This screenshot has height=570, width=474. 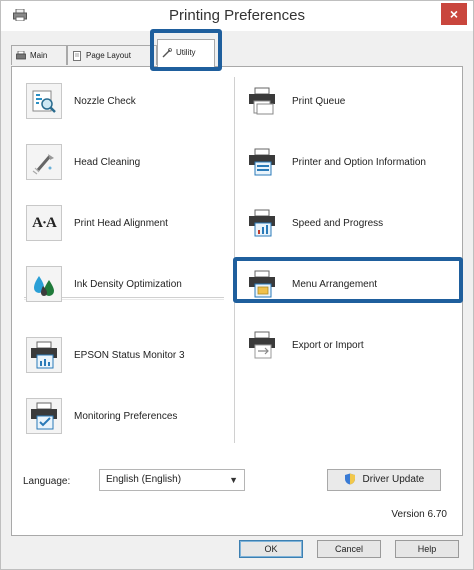 What do you see at coordinates (349, 479) in the screenshot?
I see `shield-icon` at bounding box center [349, 479].